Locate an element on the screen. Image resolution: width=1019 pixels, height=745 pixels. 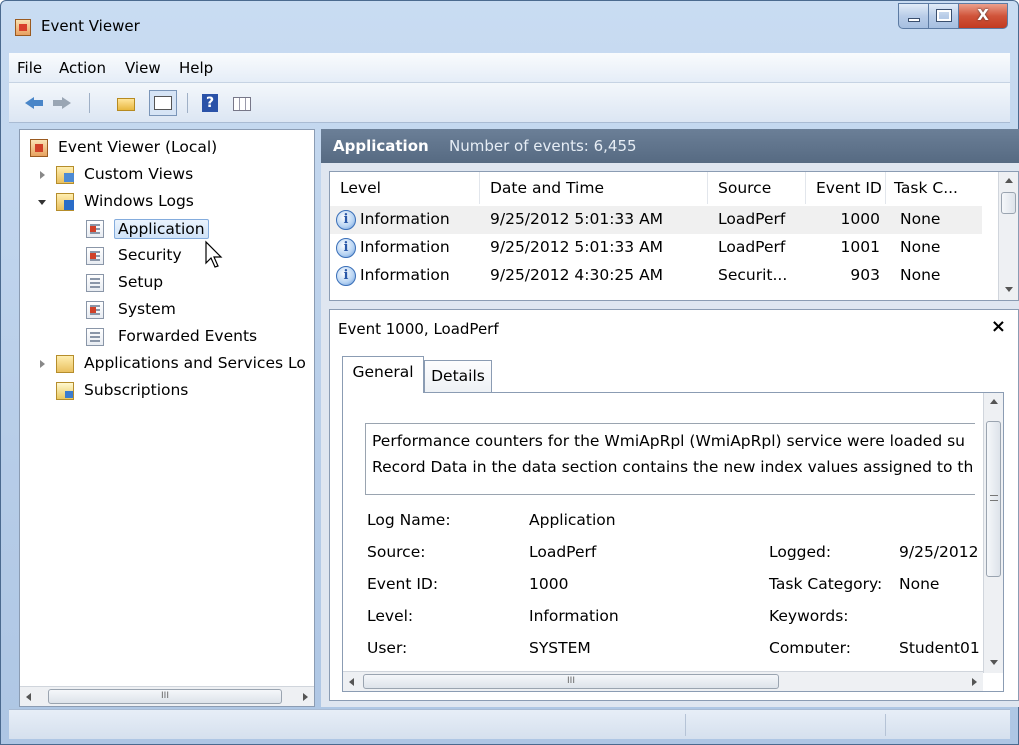
toolbar-separator is located at coordinates (89, 103).